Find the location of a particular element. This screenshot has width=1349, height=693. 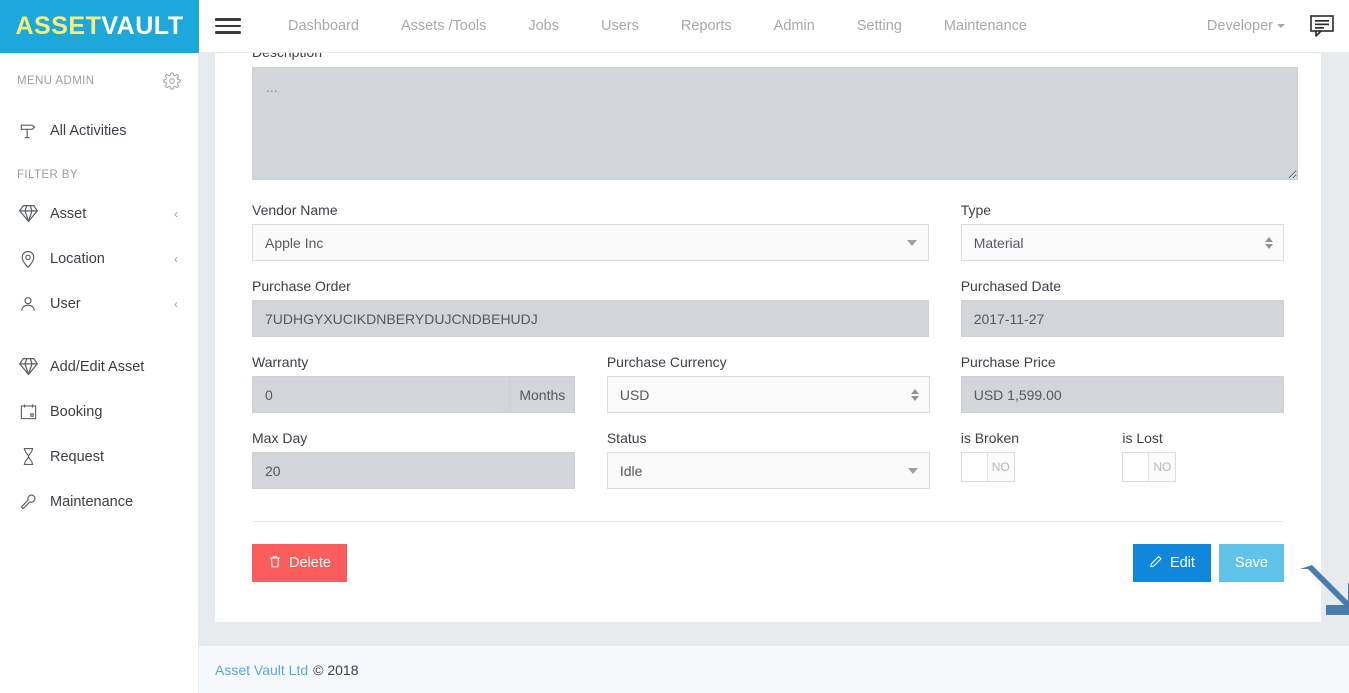

sidebar-item-maintenance: Maintenance is located at coordinates (99, 501).